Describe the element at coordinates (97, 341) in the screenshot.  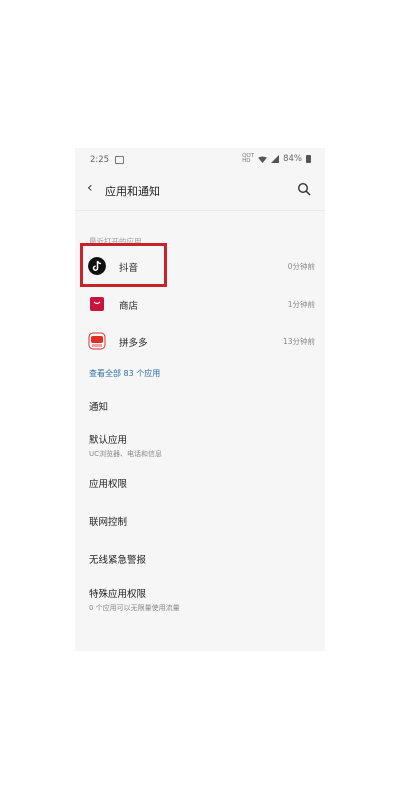
I see `pinduoduo-icon` at that location.